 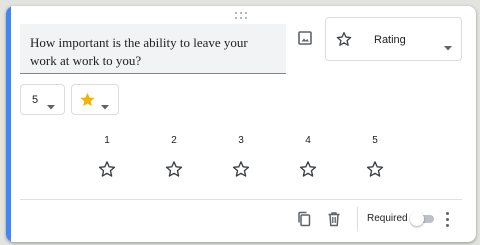 I want to click on rating-icon-select, so click(x=95, y=99).